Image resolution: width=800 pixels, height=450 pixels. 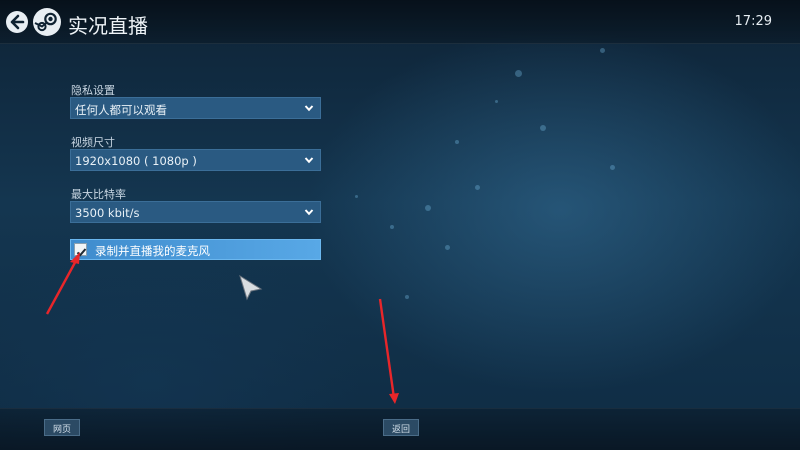 I want to click on privacy-value: 任何人都可以观看, so click(x=121, y=110).